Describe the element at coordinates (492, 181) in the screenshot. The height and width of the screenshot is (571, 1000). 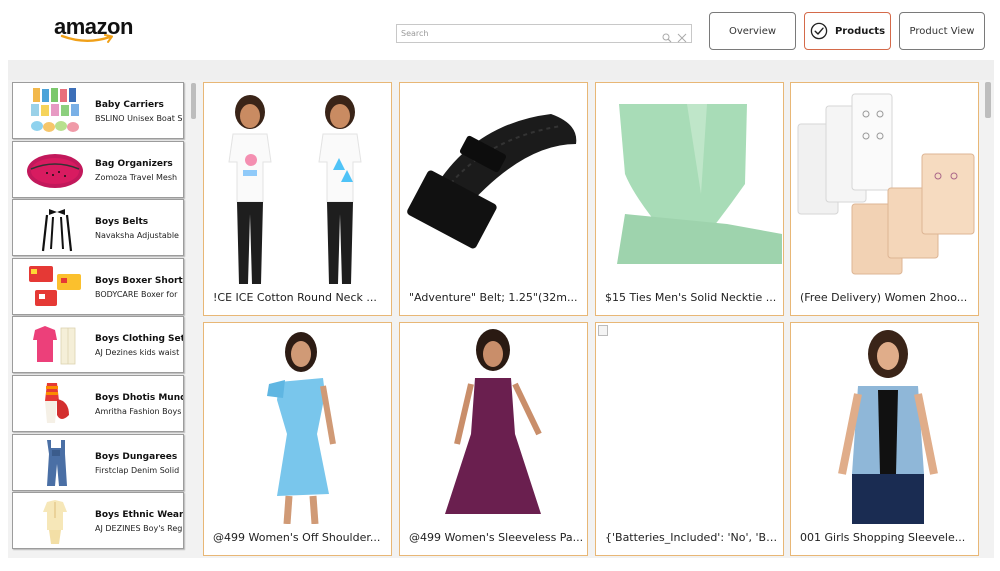
I see `black-belt-image` at that location.